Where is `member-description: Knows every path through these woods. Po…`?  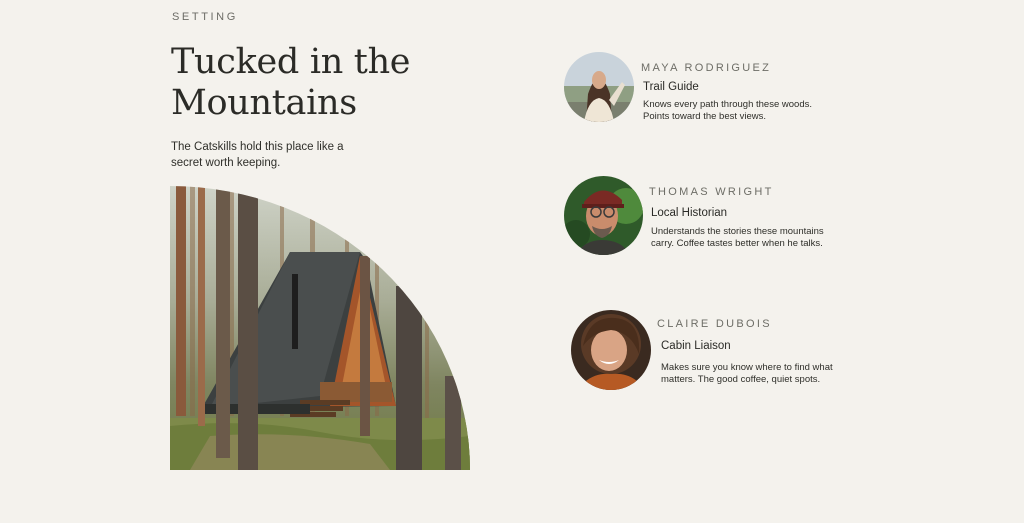
member-description: Knows every path through these woods. Po… is located at coordinates (727, 110).